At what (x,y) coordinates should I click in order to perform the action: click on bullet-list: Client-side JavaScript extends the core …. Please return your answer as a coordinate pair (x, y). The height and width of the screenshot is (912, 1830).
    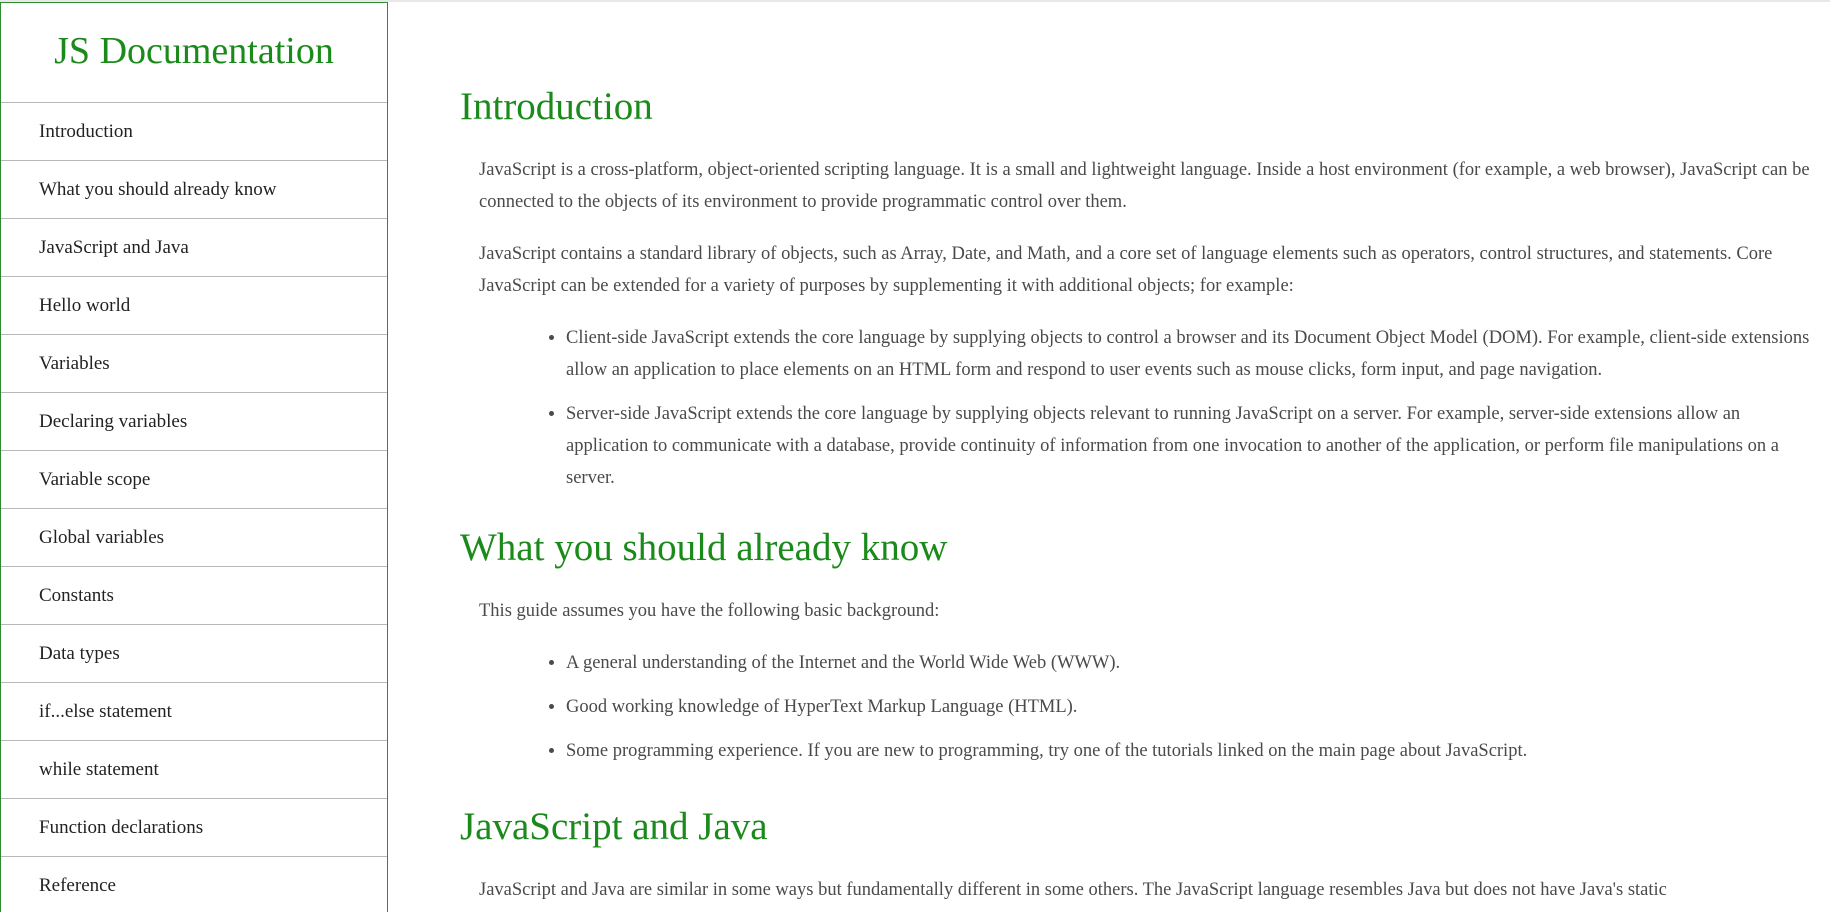
    Looking at the image, I should click on (1137, 408).